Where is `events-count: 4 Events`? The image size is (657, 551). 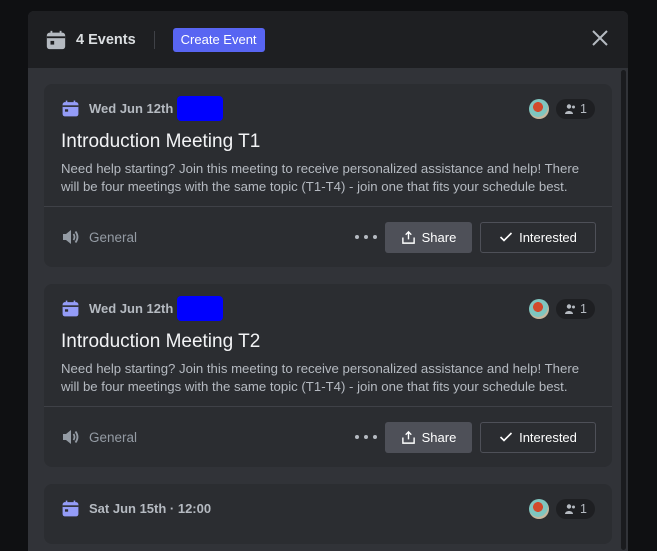
events-count: 4 Events is located at coordinates (106, 39).